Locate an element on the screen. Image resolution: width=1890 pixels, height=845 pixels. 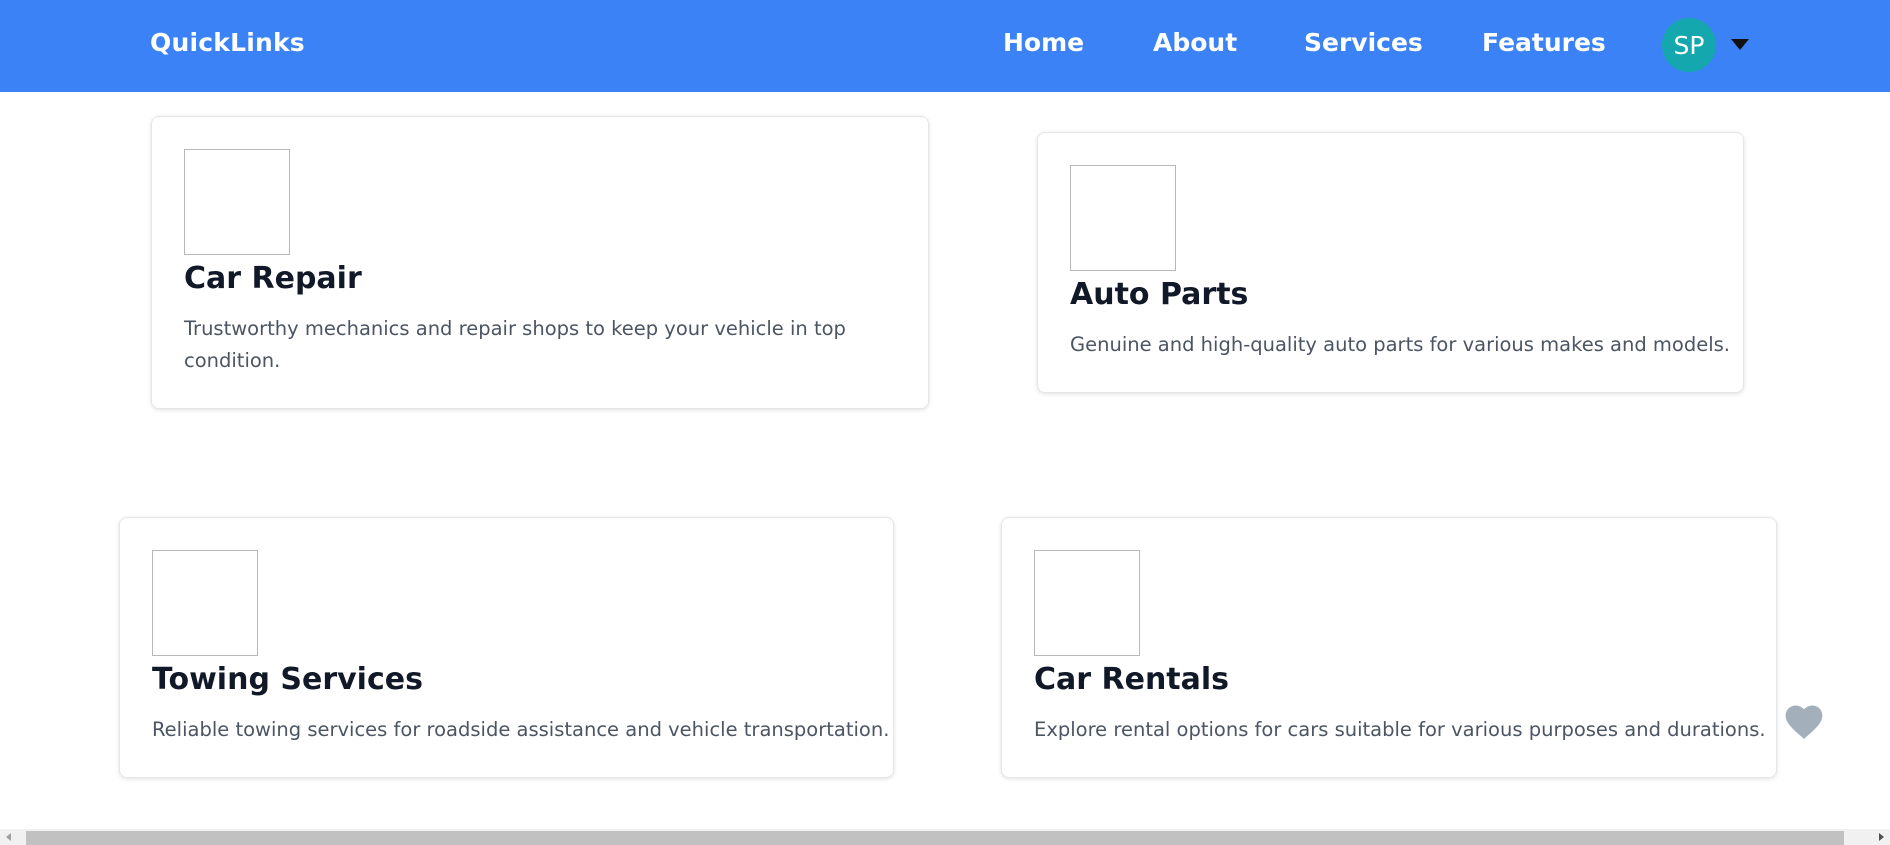
brand-logo: QuickLinks is located at coordinates (227, 42).